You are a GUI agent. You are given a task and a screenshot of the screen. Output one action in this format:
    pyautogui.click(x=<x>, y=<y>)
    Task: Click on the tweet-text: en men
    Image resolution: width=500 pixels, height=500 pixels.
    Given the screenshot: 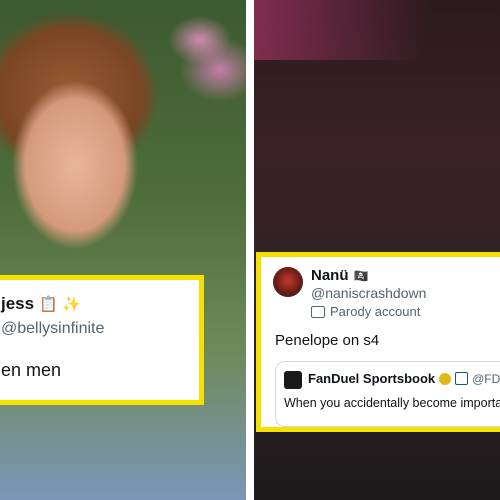 What is the action you would take?
    pyautogui.click(x=31, y=370)
    